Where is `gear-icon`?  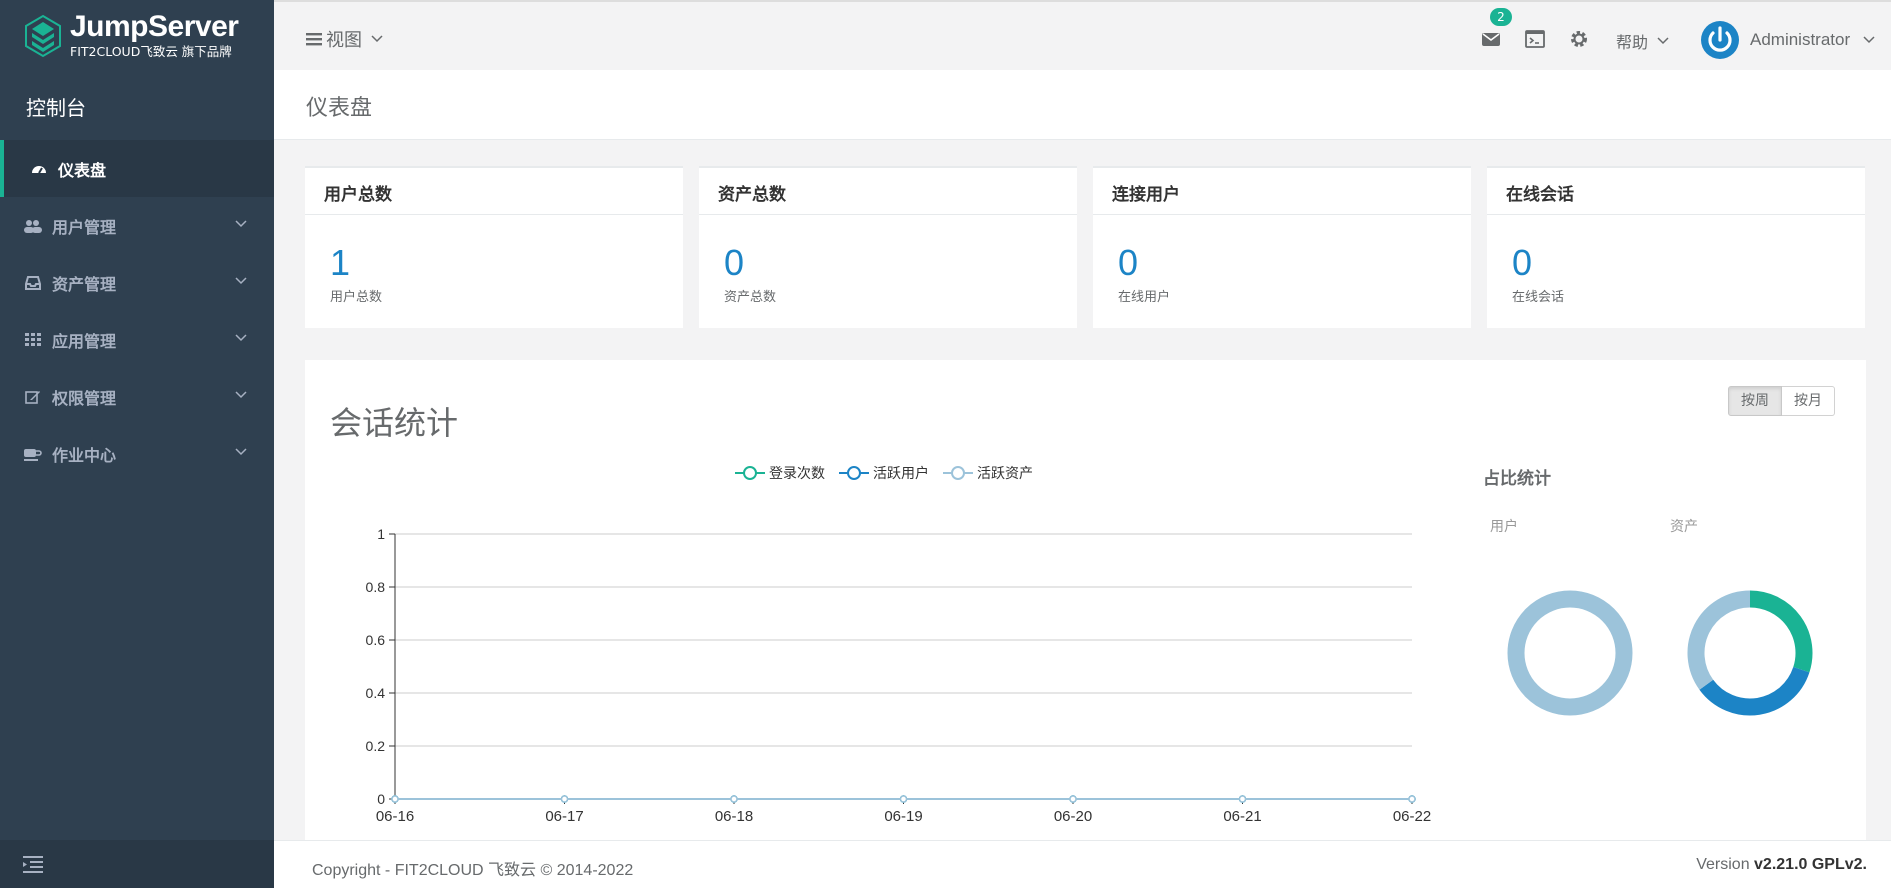 gear-icon is located at coordinates (1579, 39).